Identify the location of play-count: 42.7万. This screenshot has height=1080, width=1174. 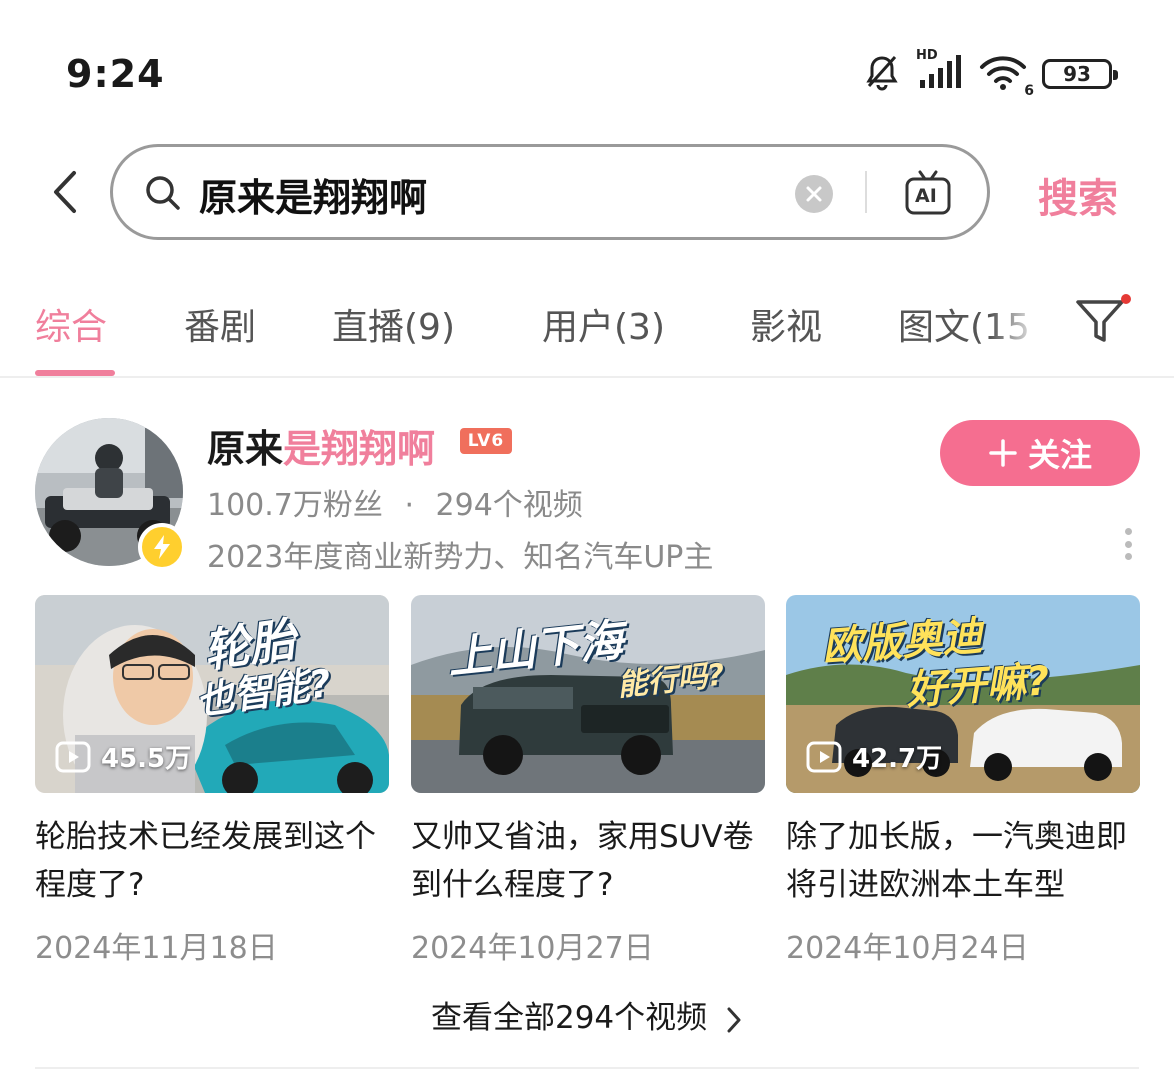
(874, 756).